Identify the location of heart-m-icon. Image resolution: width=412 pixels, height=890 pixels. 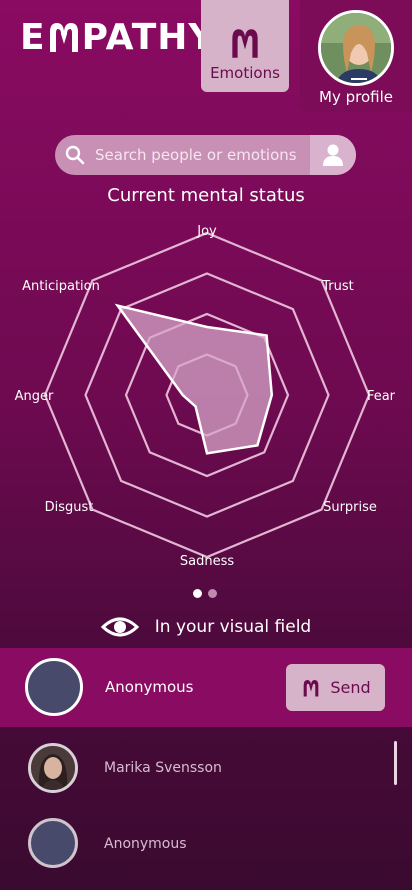
(311, 688).